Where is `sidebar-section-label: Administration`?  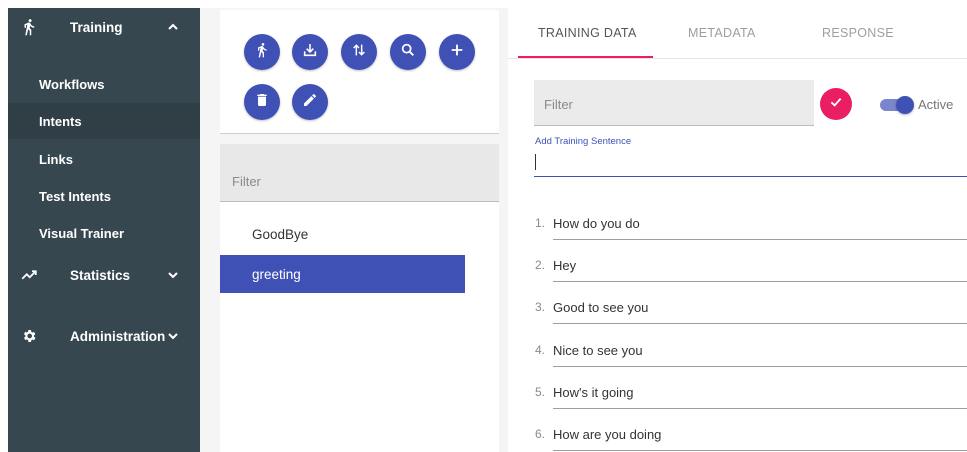 sidebar-section-label: Administration is located at coordinates (118, 336).